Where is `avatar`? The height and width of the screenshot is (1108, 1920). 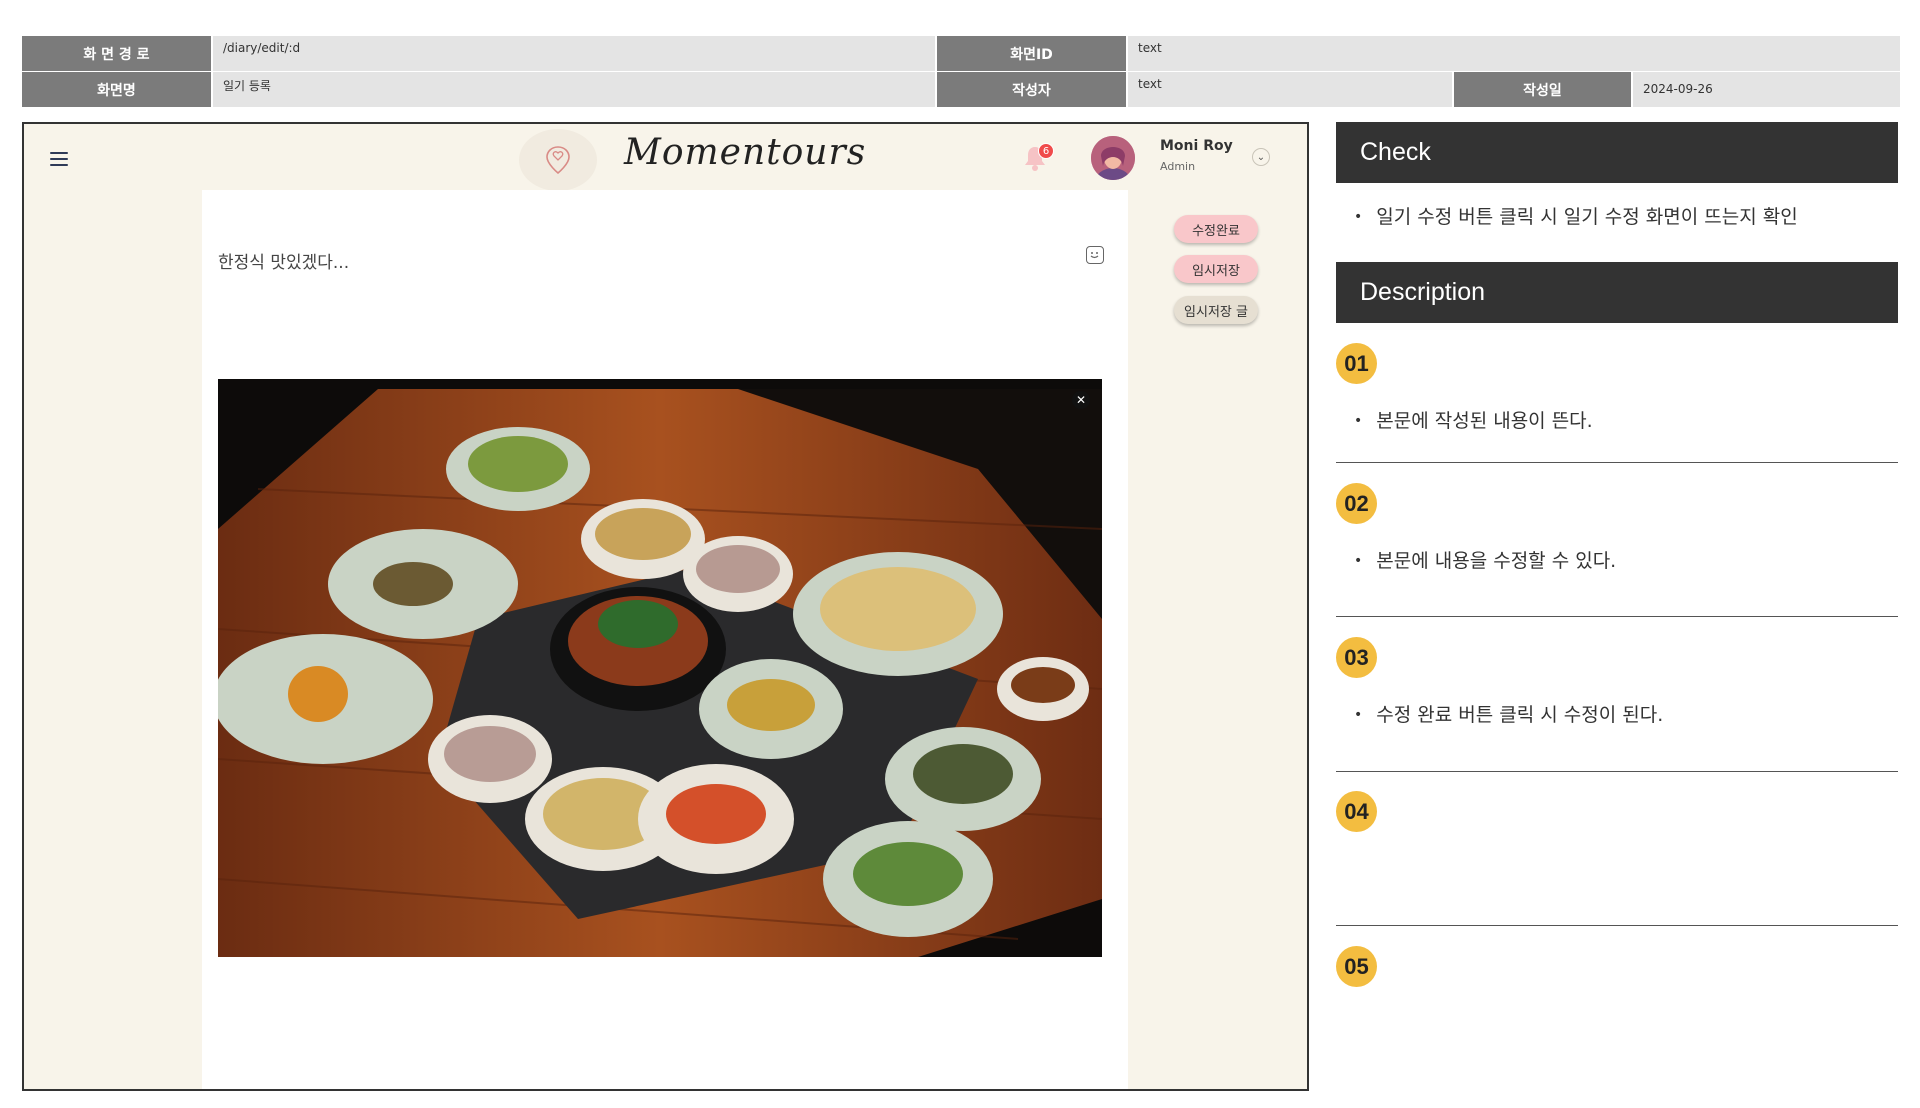 avatar is located at coordinates (1113, 158).